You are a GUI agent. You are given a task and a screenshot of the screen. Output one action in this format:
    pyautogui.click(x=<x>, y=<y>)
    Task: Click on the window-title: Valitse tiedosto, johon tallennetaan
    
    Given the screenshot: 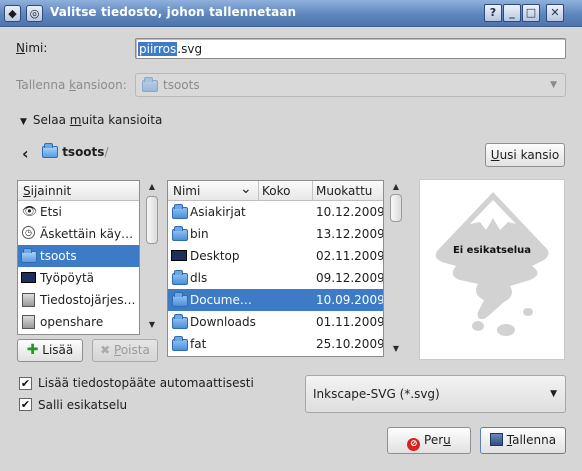 What is the action you would take?
    pyautogui.click(x=173, y=12)
    